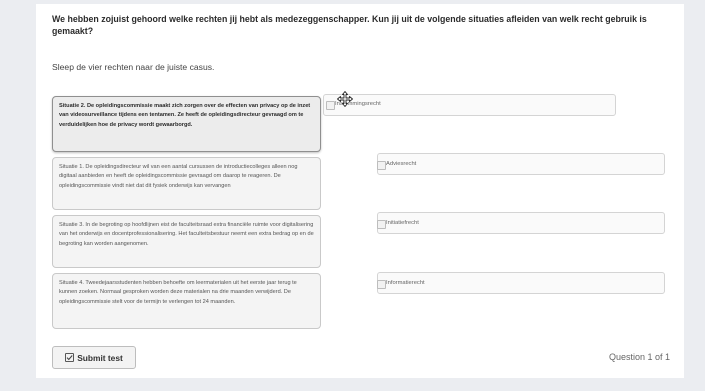 The image size is (705, 391). Describe the element at coordinates (402, 223) in the screenshot. I see `right-label-initiatiefrecht: Initiatiefrecht` at that location.